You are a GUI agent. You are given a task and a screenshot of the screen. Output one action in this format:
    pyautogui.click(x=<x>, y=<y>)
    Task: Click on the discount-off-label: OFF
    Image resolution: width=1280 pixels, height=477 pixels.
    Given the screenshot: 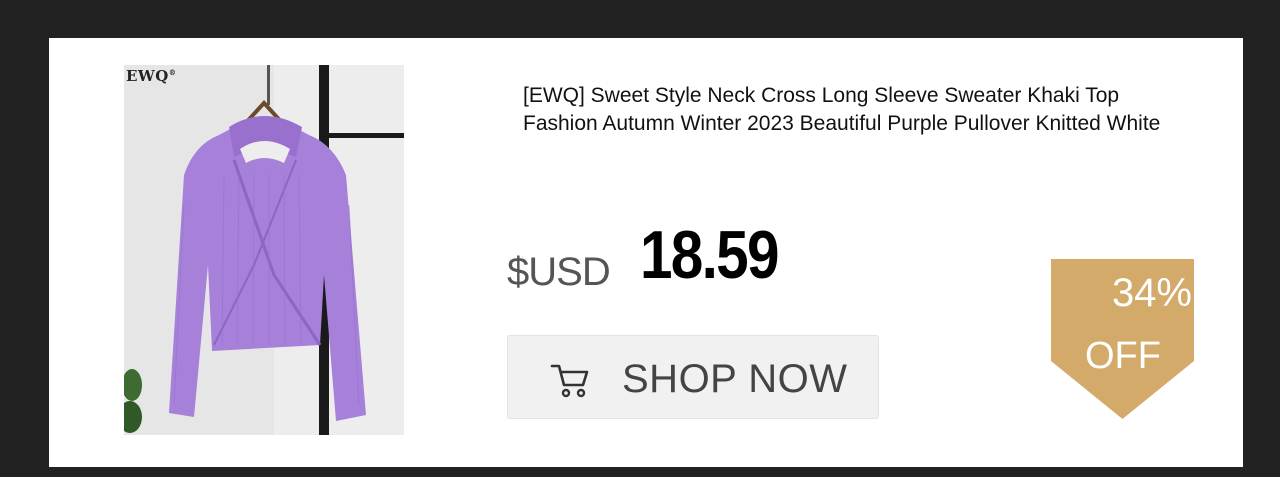 What is the action you would take?
    pyautogui.click(x=1123, y=356)
    